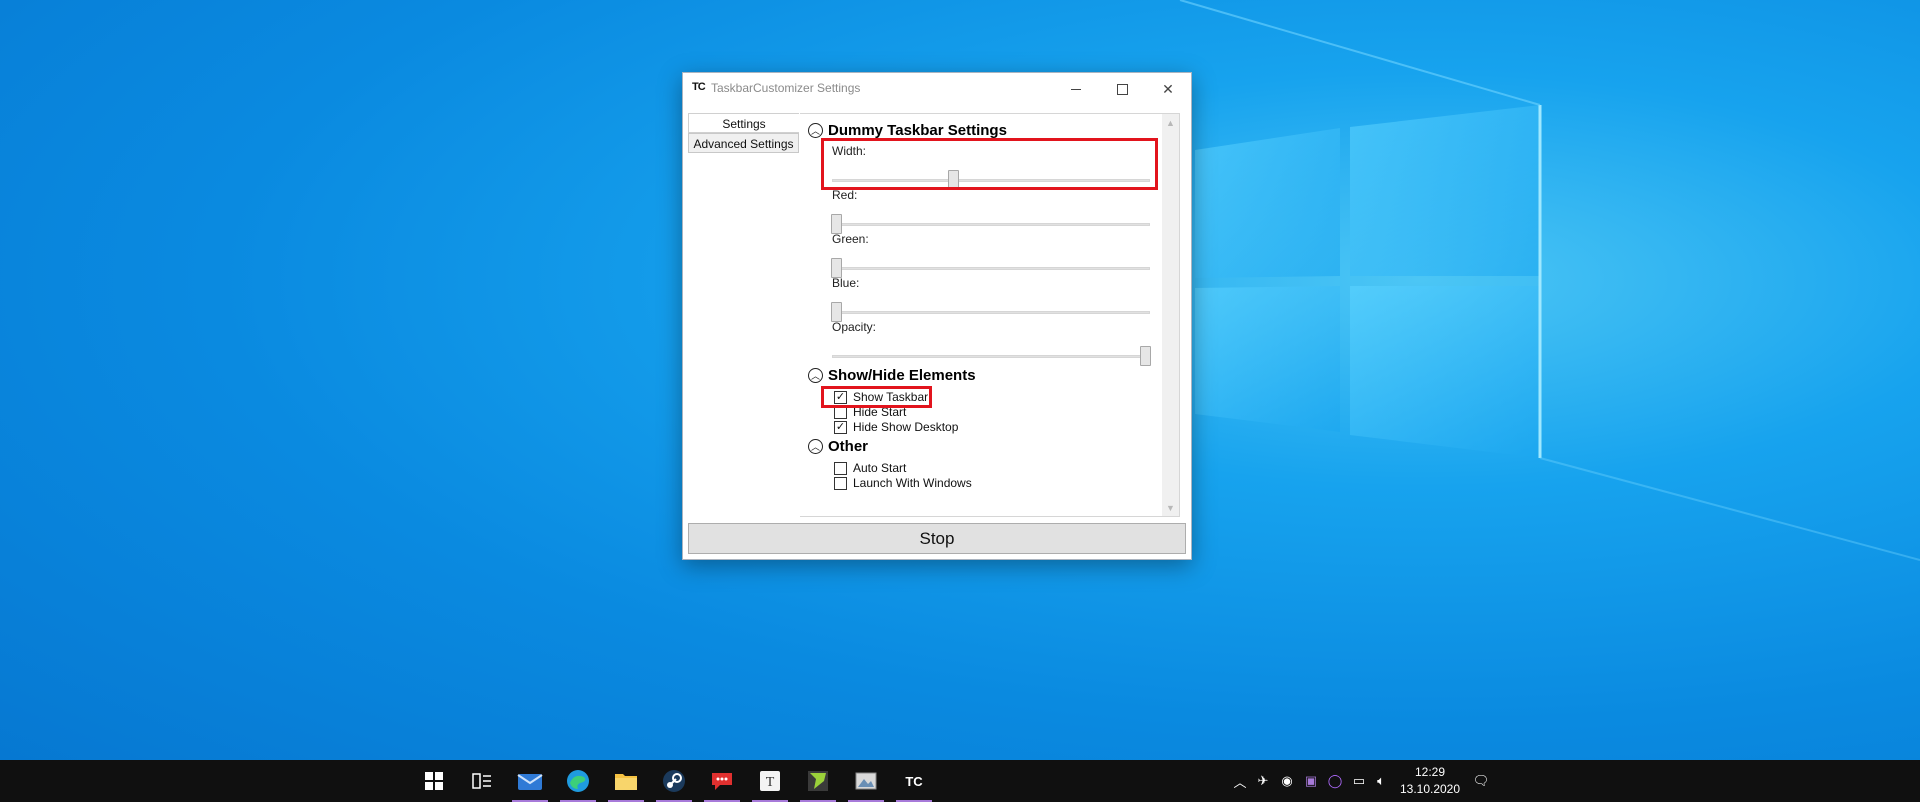 The height and width of the screenshot is (802, 1920). Describe the element at coordinates (1145, 356) in the screenshot. I see `opacity-slider-thumb` at that location.